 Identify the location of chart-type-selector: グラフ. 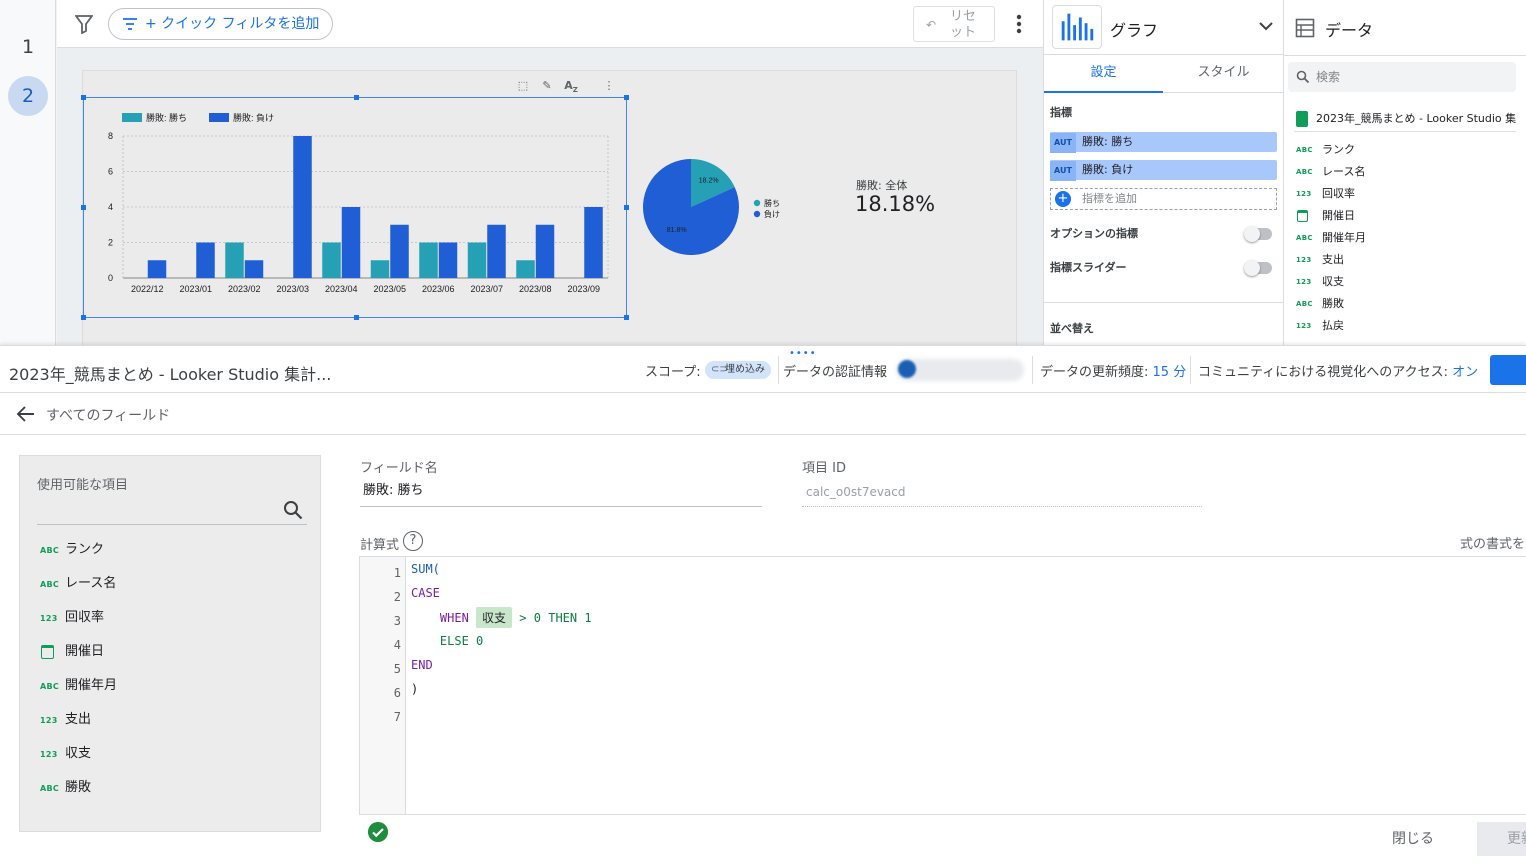
(1164, 27).